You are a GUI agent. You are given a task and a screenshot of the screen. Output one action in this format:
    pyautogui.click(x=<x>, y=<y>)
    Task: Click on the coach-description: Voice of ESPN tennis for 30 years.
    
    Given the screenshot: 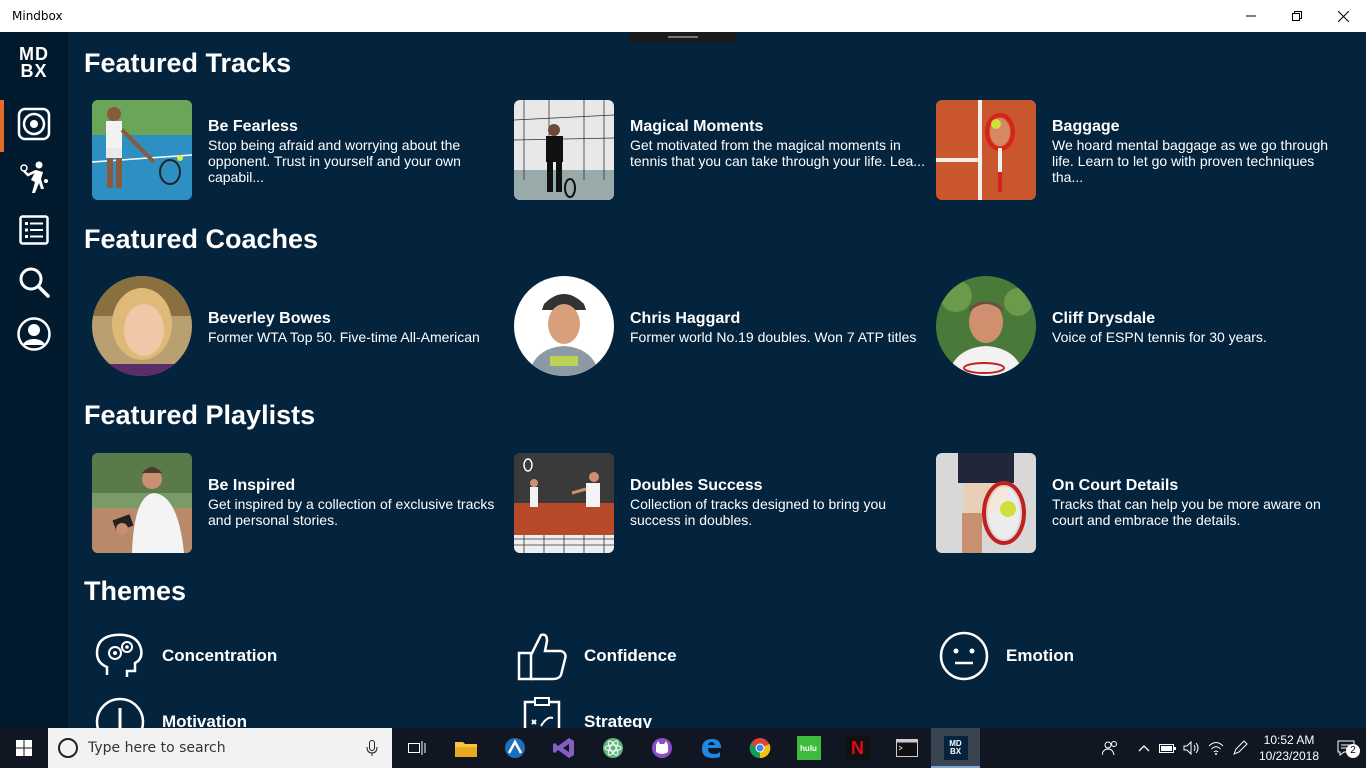 What is the action you would take?
    pyautogui.click(x=1159, y=337)
    